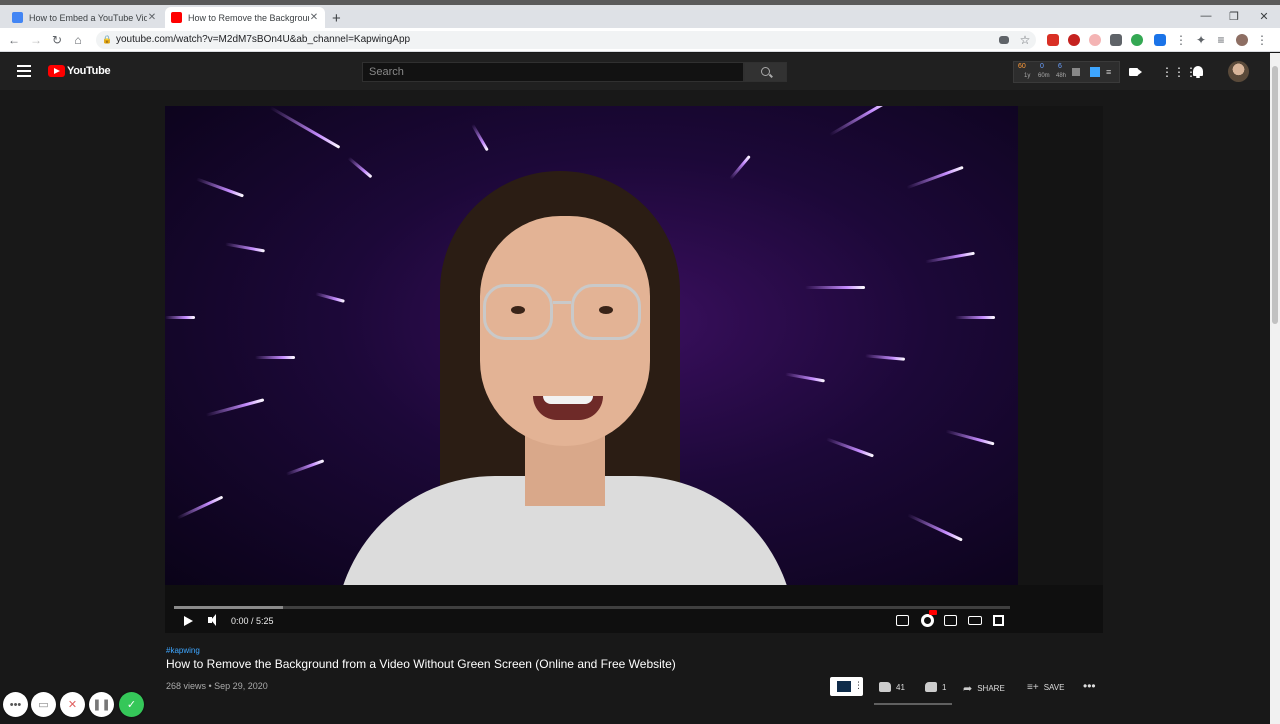  I want to click on play-box-icon, so click(844, 686).